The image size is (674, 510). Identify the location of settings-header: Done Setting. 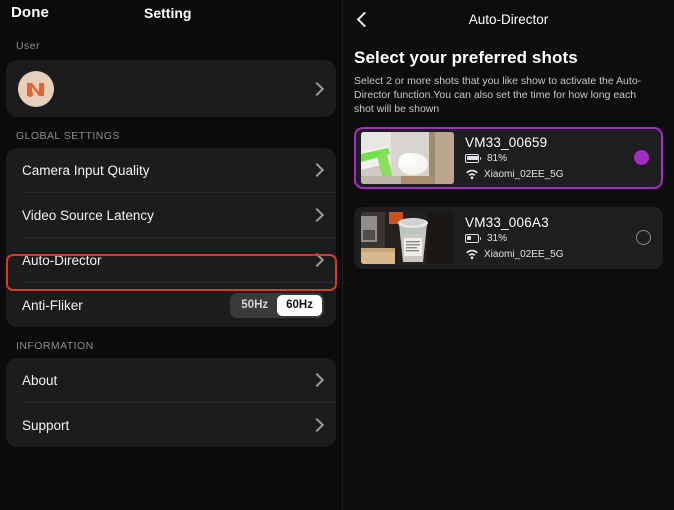
(171, 15).